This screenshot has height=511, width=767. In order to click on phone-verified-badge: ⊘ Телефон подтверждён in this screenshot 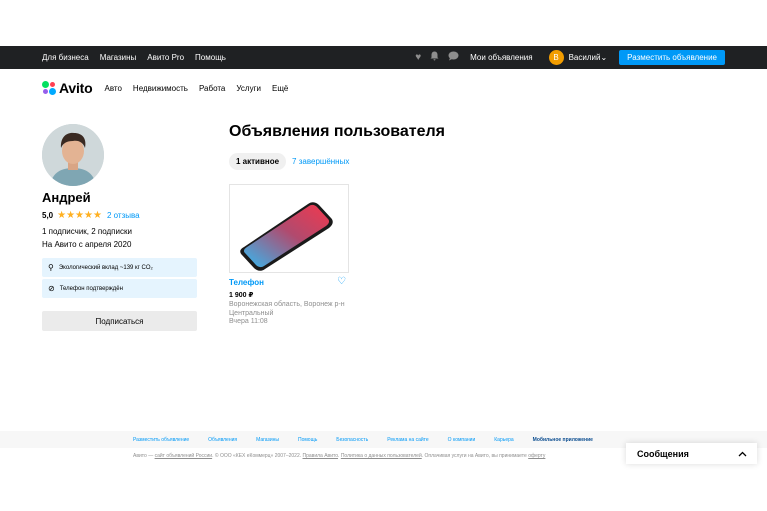, I will do `click(119, 288)`.